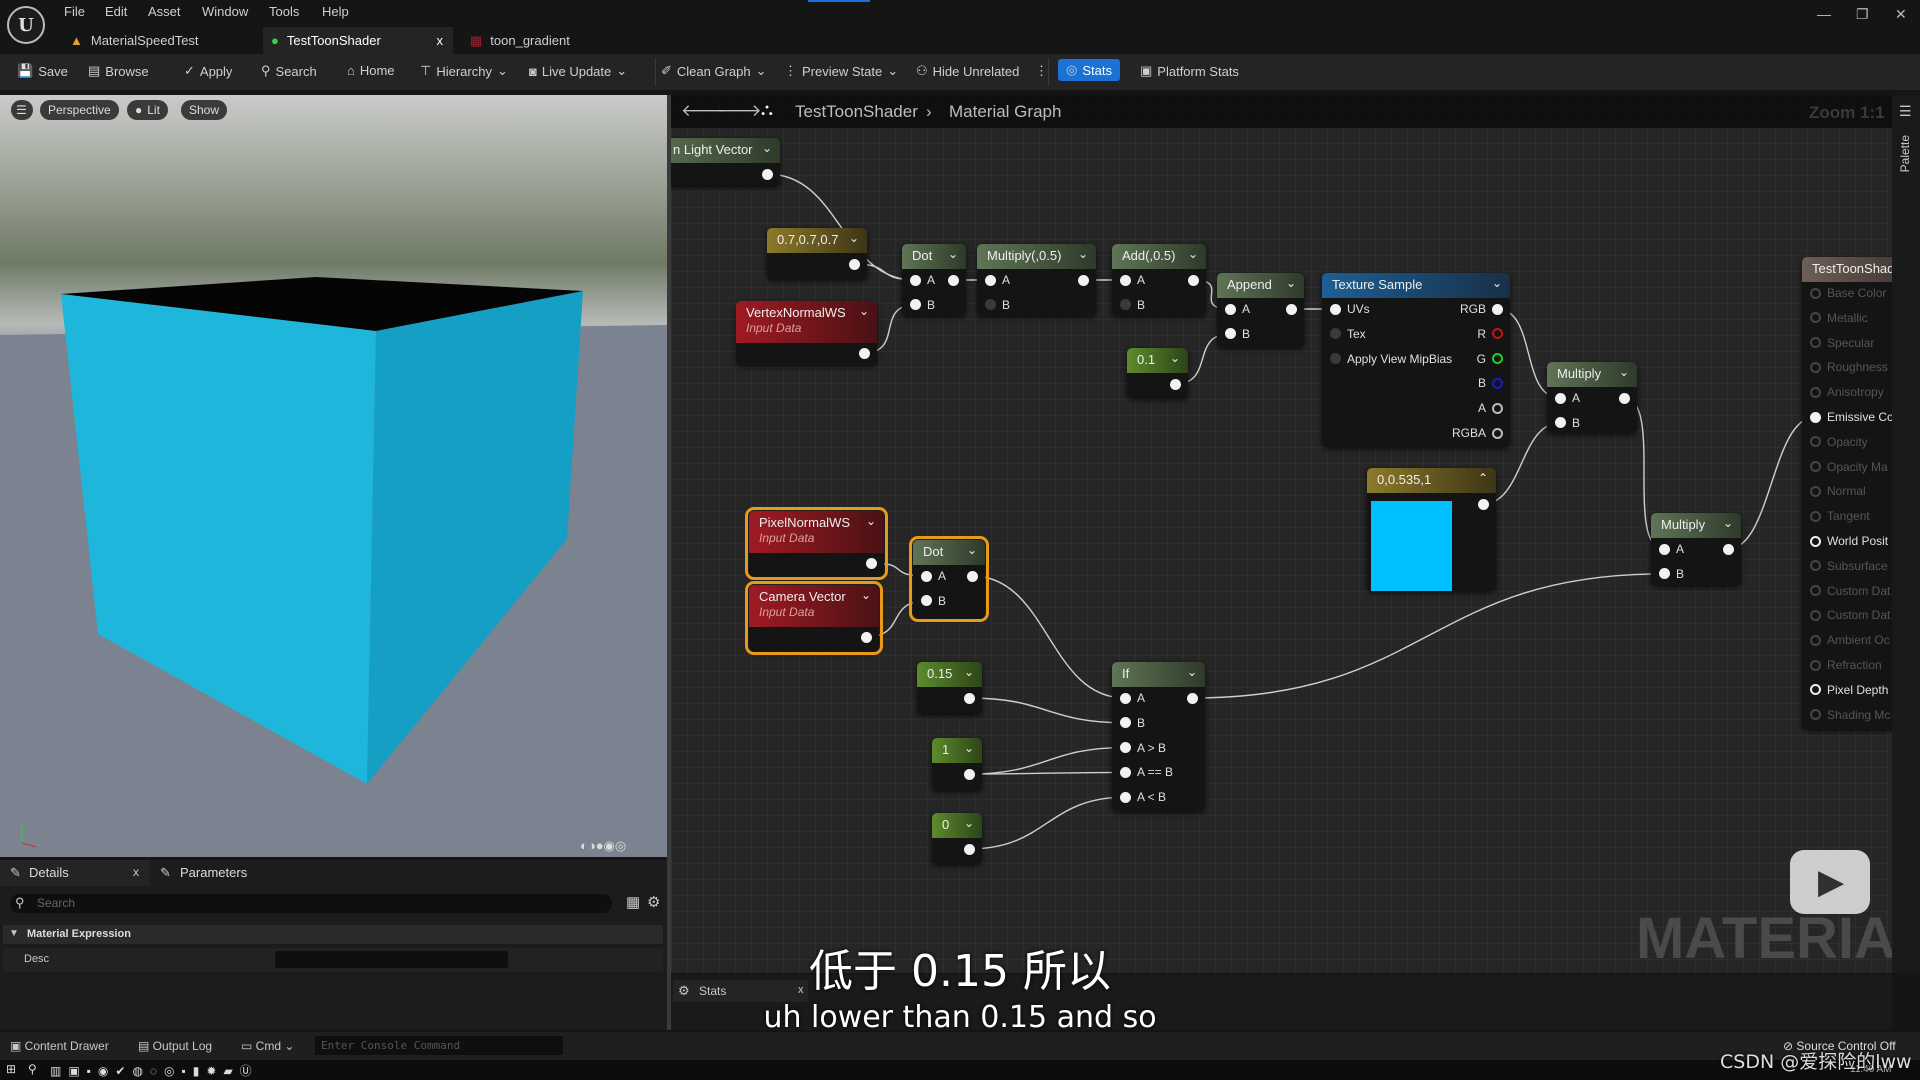  Describe the element at coordinates (739, 111) in the screenshot. I see `forward-arrow-icon: 🡒` at that location.